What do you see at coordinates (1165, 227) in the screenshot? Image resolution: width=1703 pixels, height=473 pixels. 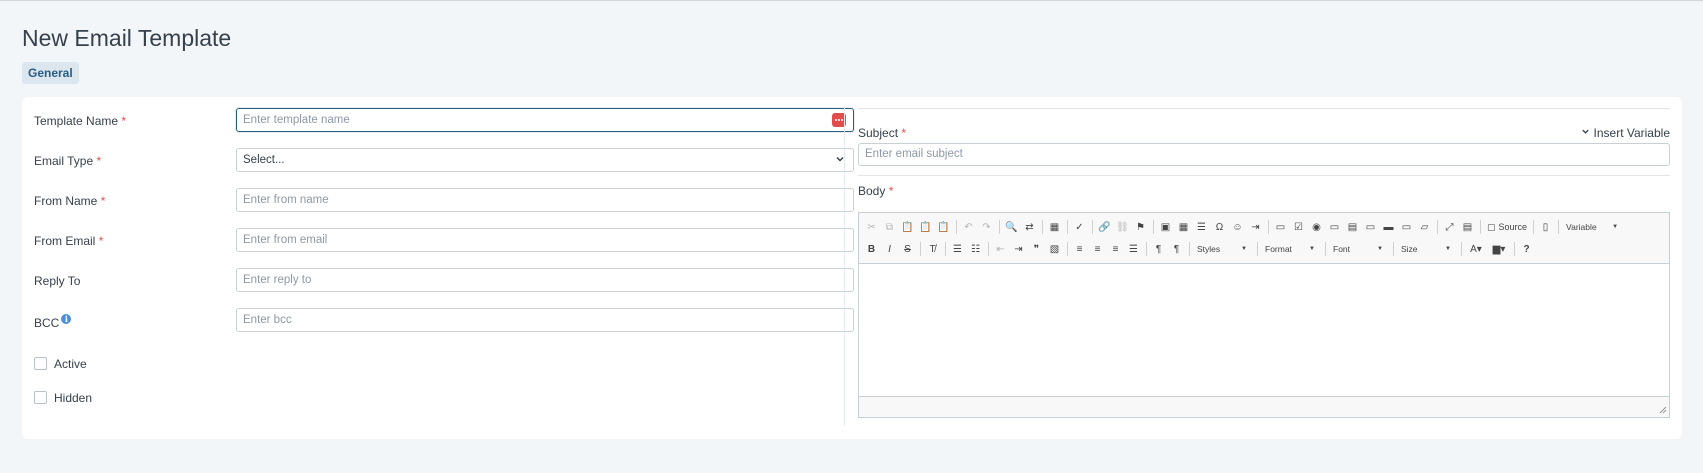 I see `image-icon: ▣` at bounding box center [1165, 227].